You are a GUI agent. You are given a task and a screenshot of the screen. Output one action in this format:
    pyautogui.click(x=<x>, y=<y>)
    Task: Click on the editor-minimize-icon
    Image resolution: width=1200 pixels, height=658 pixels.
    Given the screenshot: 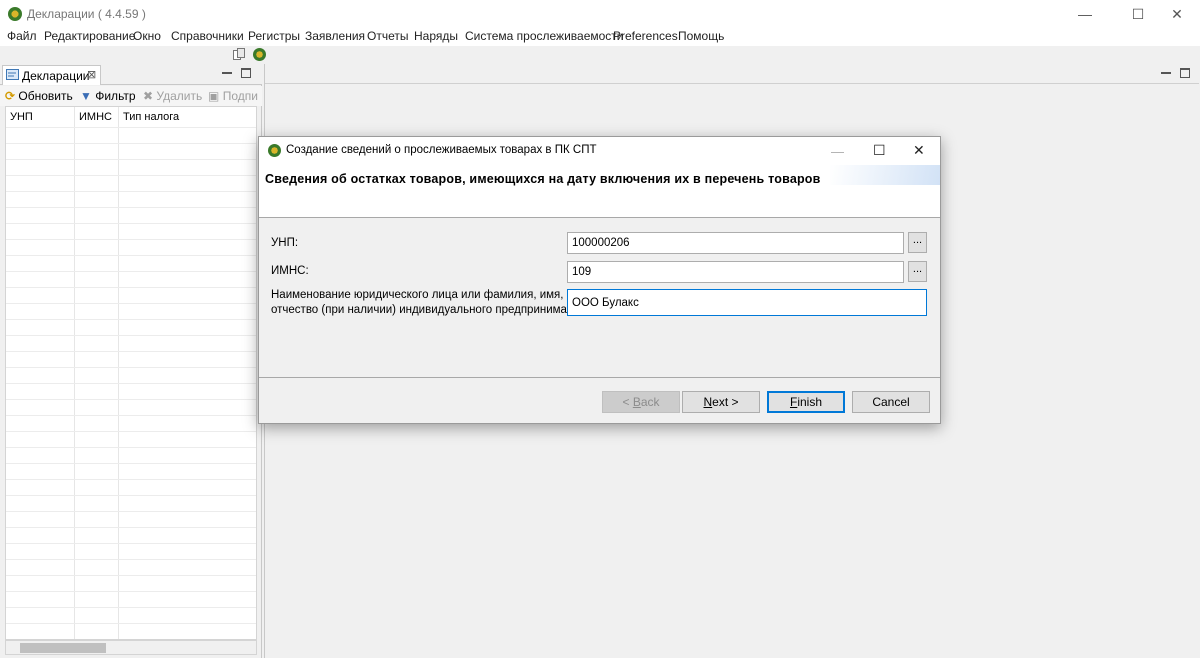 What is the action you would take?
    pyautogui.click(x=1166, y=71)
    